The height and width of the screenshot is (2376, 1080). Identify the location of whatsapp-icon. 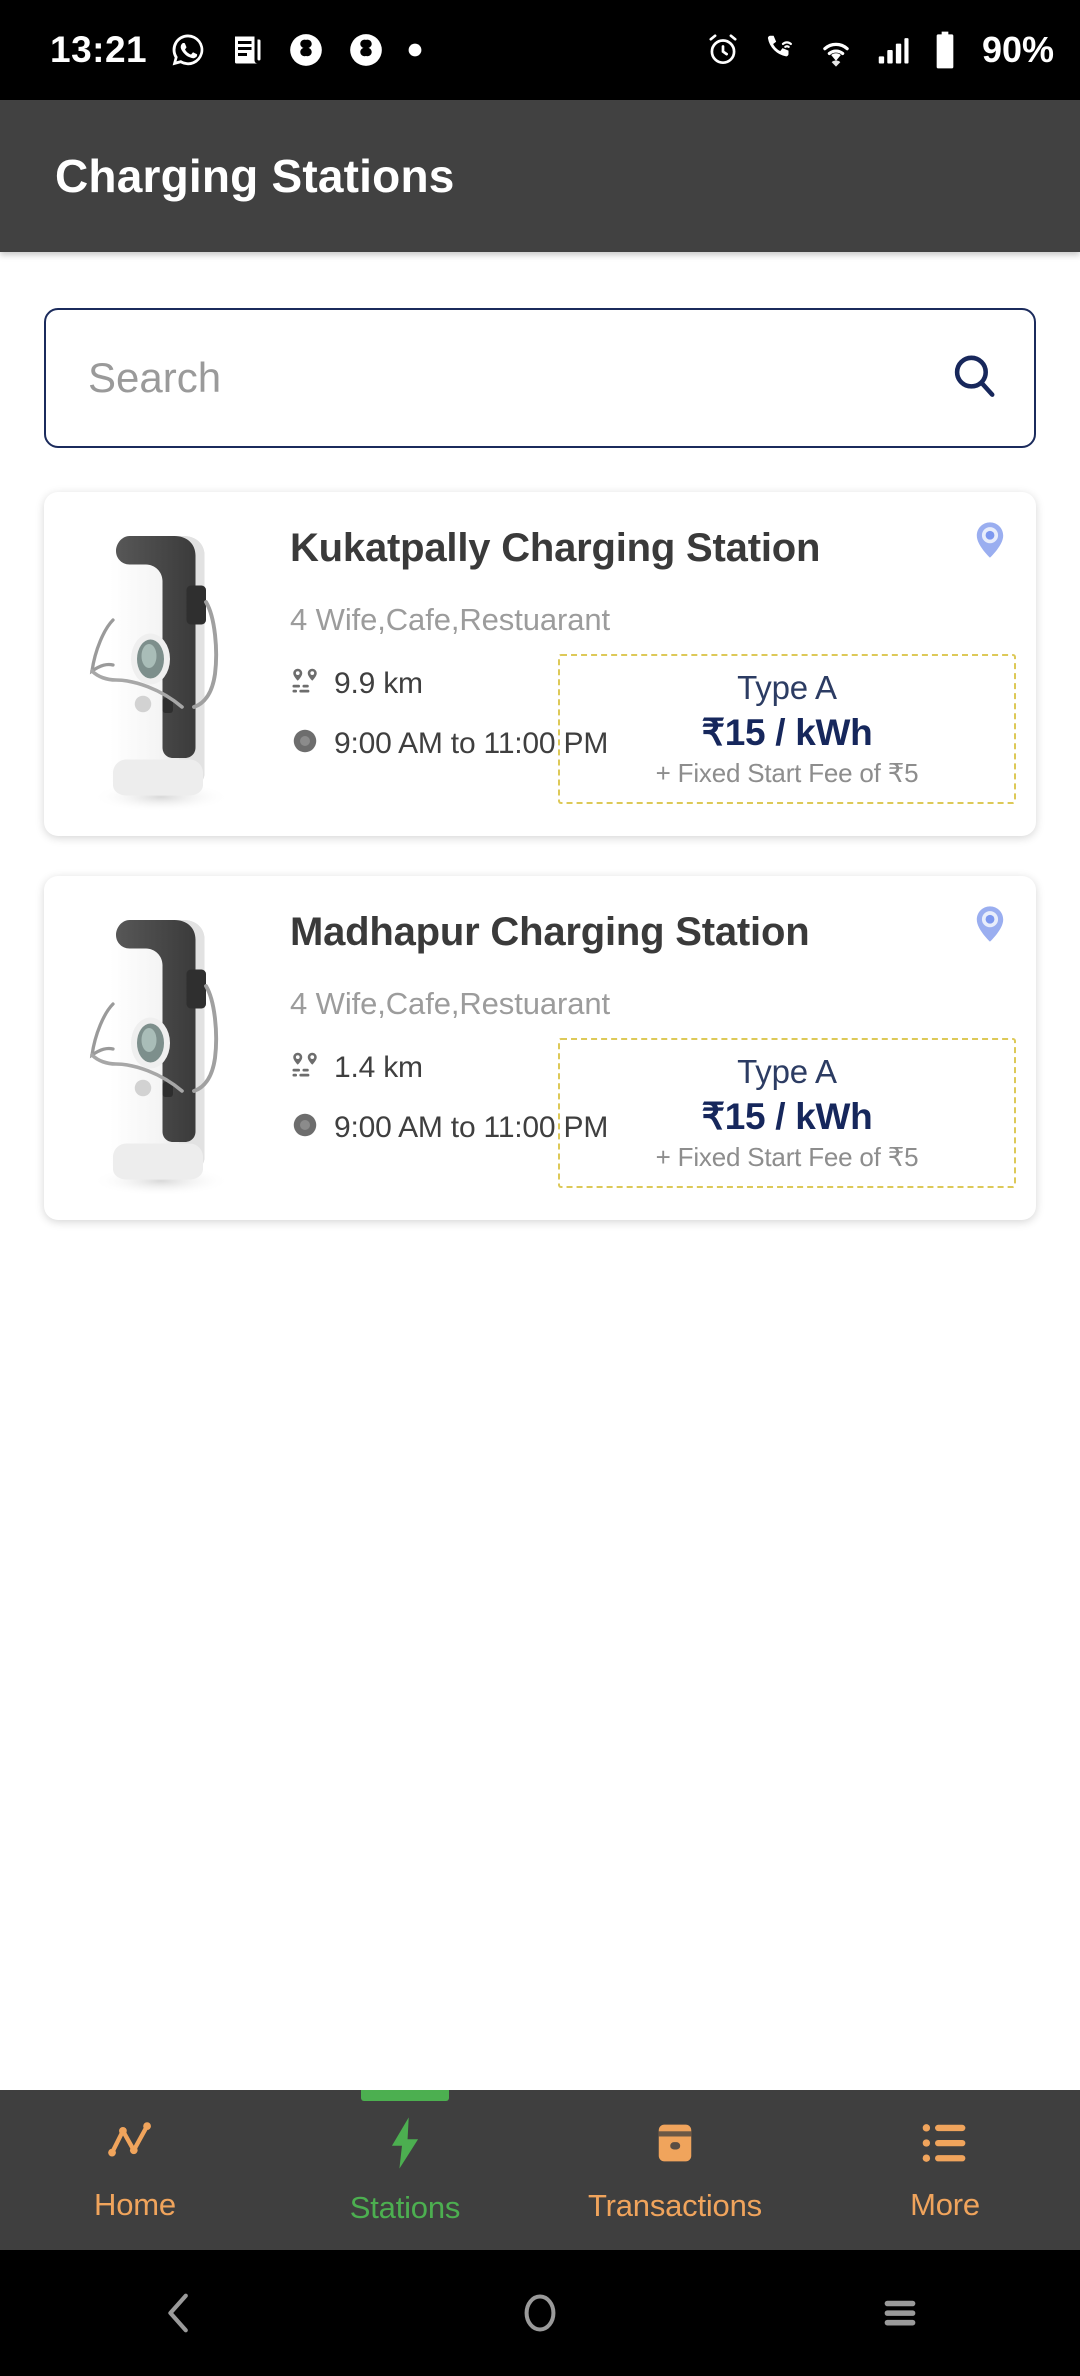
(188, 50).